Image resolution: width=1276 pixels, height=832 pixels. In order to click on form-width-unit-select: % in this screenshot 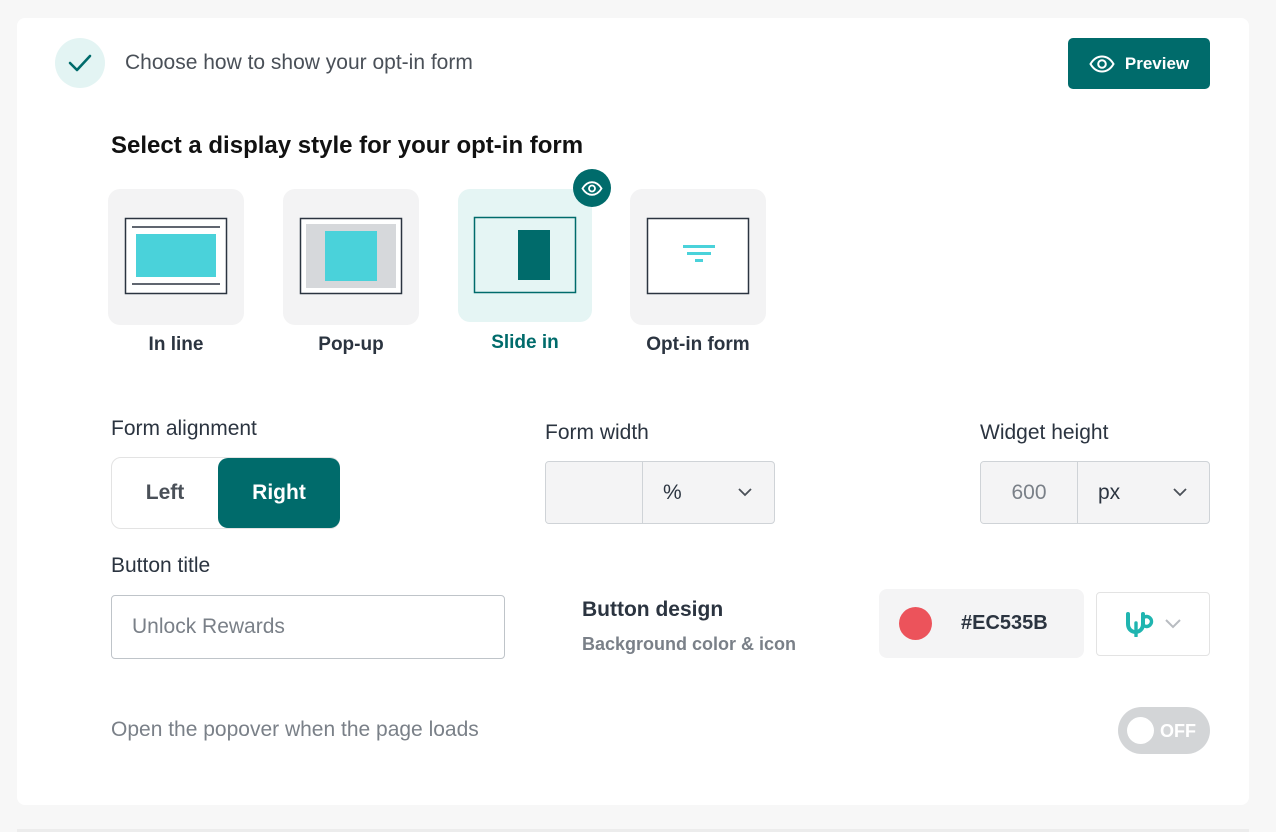, I will do `click(708, 492)`.